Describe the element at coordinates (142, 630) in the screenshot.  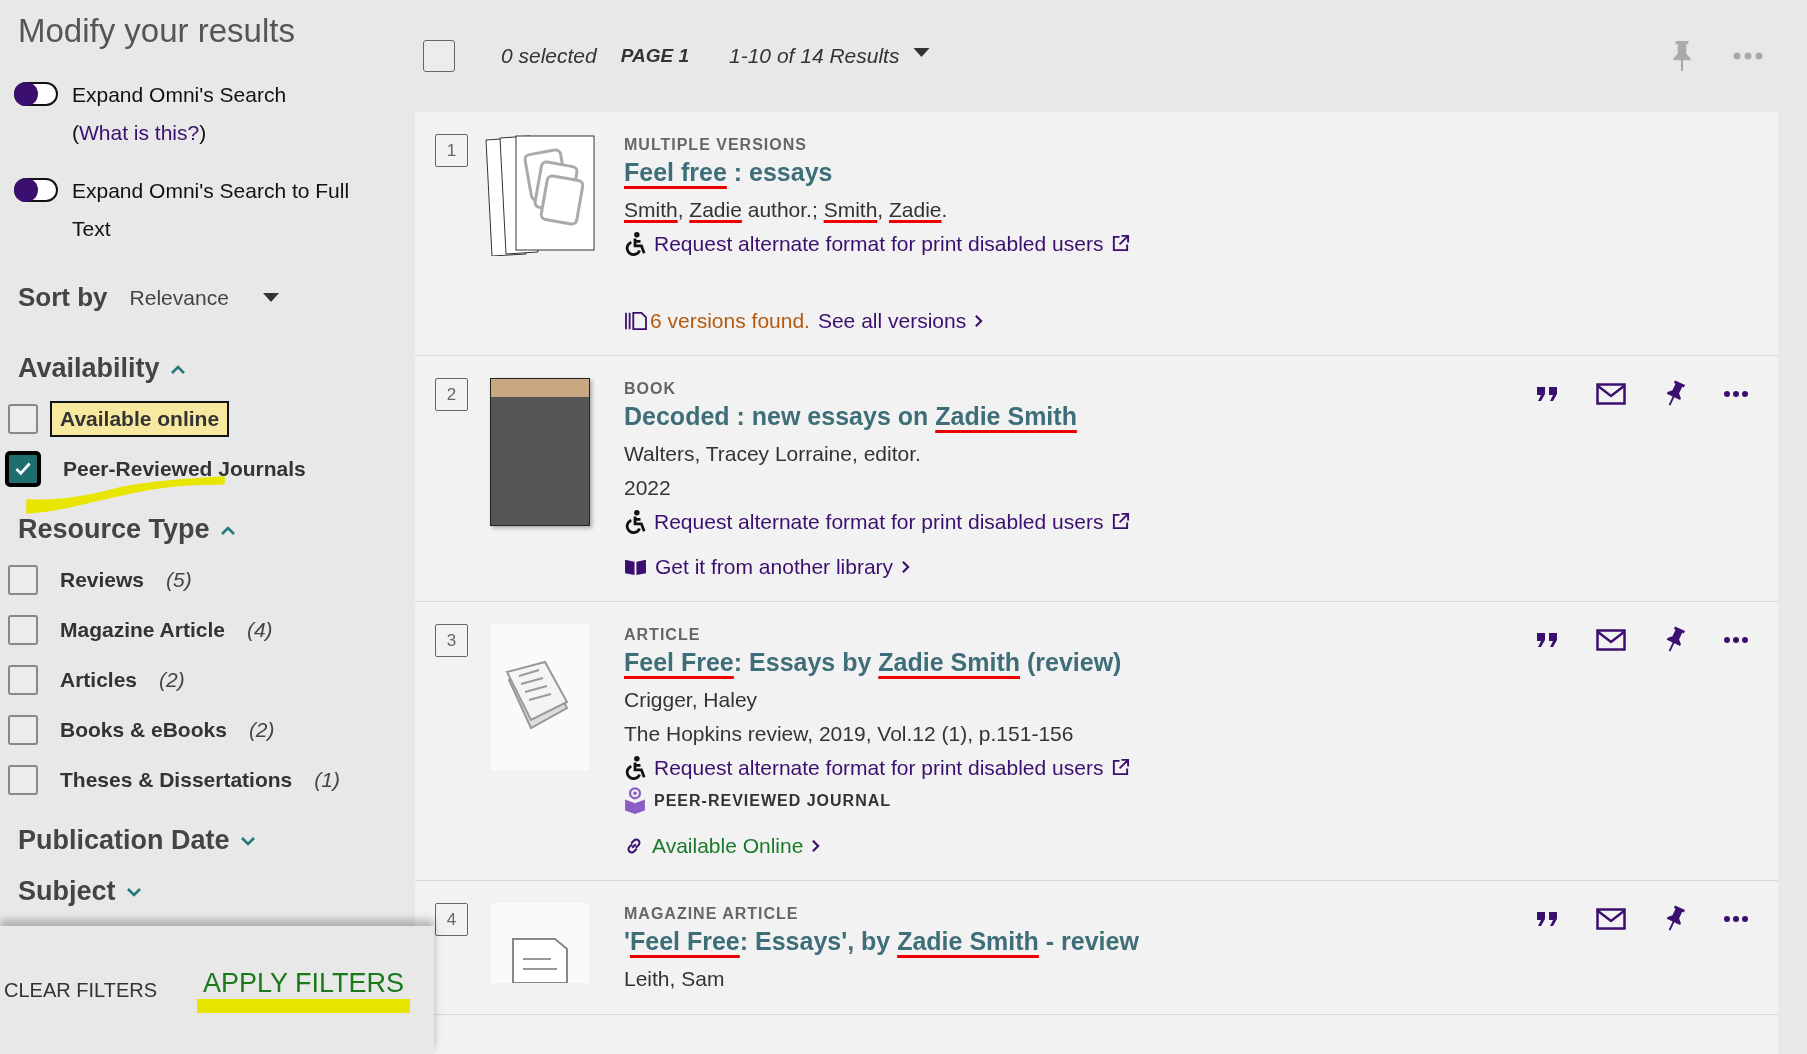
I see `filter-label: Magazine Article` at that location.